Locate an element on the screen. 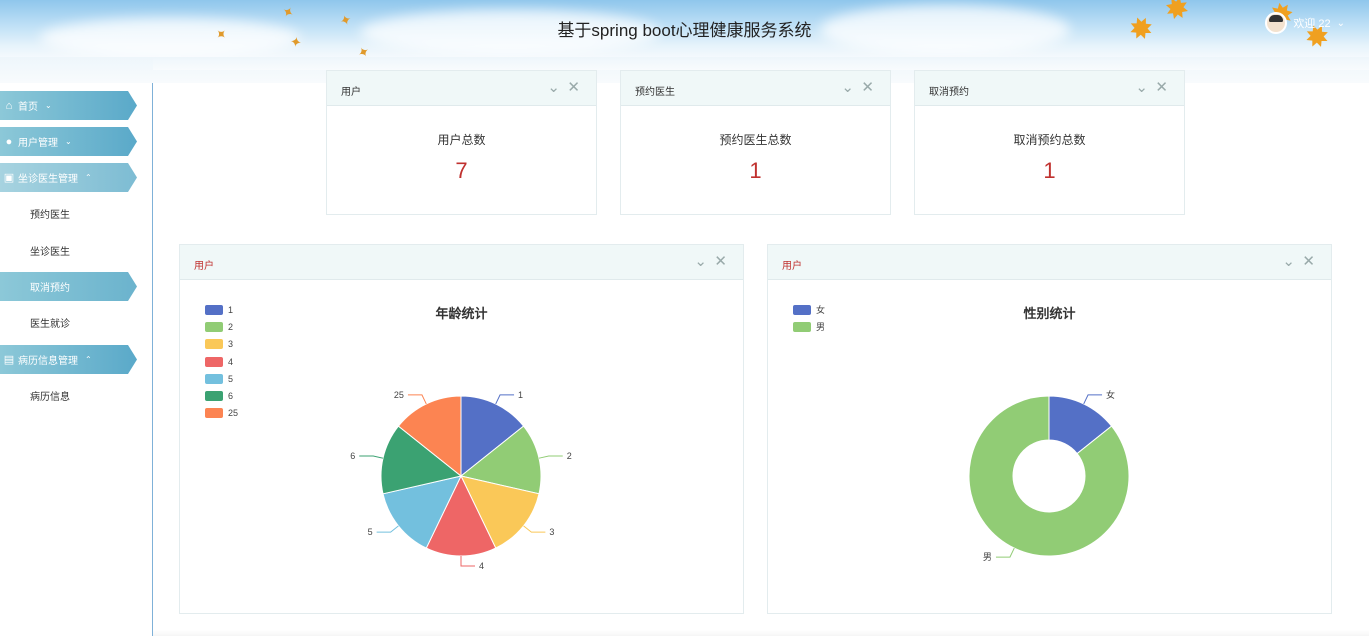 This screenshot has height=636, width=1369. stat-label: 用户总数 is located at coordinates (461, 140).